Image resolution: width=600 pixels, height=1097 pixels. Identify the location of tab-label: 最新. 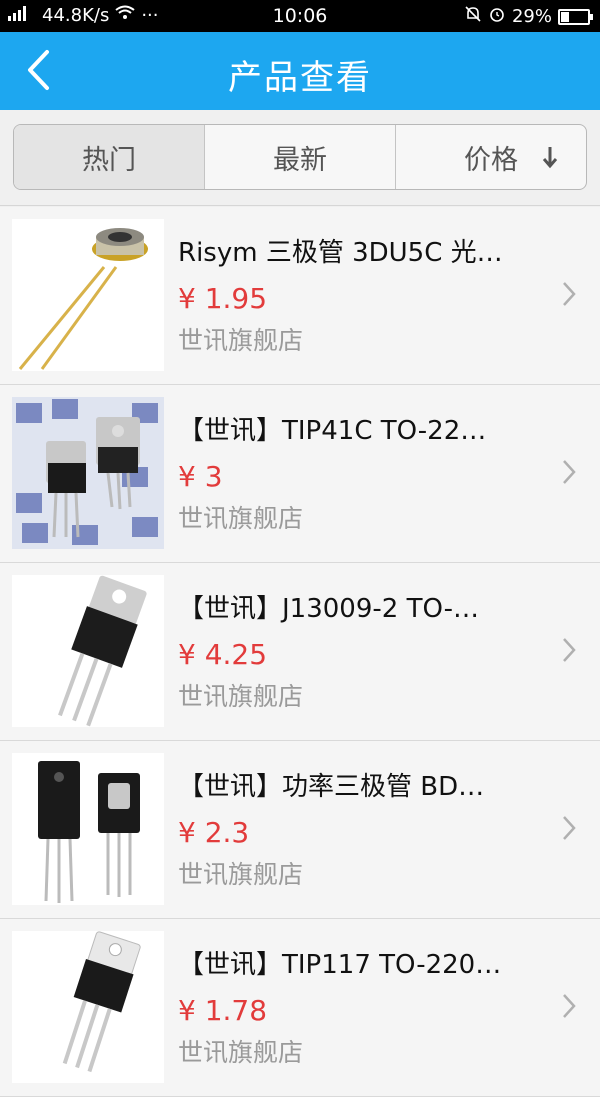
(300, 160).